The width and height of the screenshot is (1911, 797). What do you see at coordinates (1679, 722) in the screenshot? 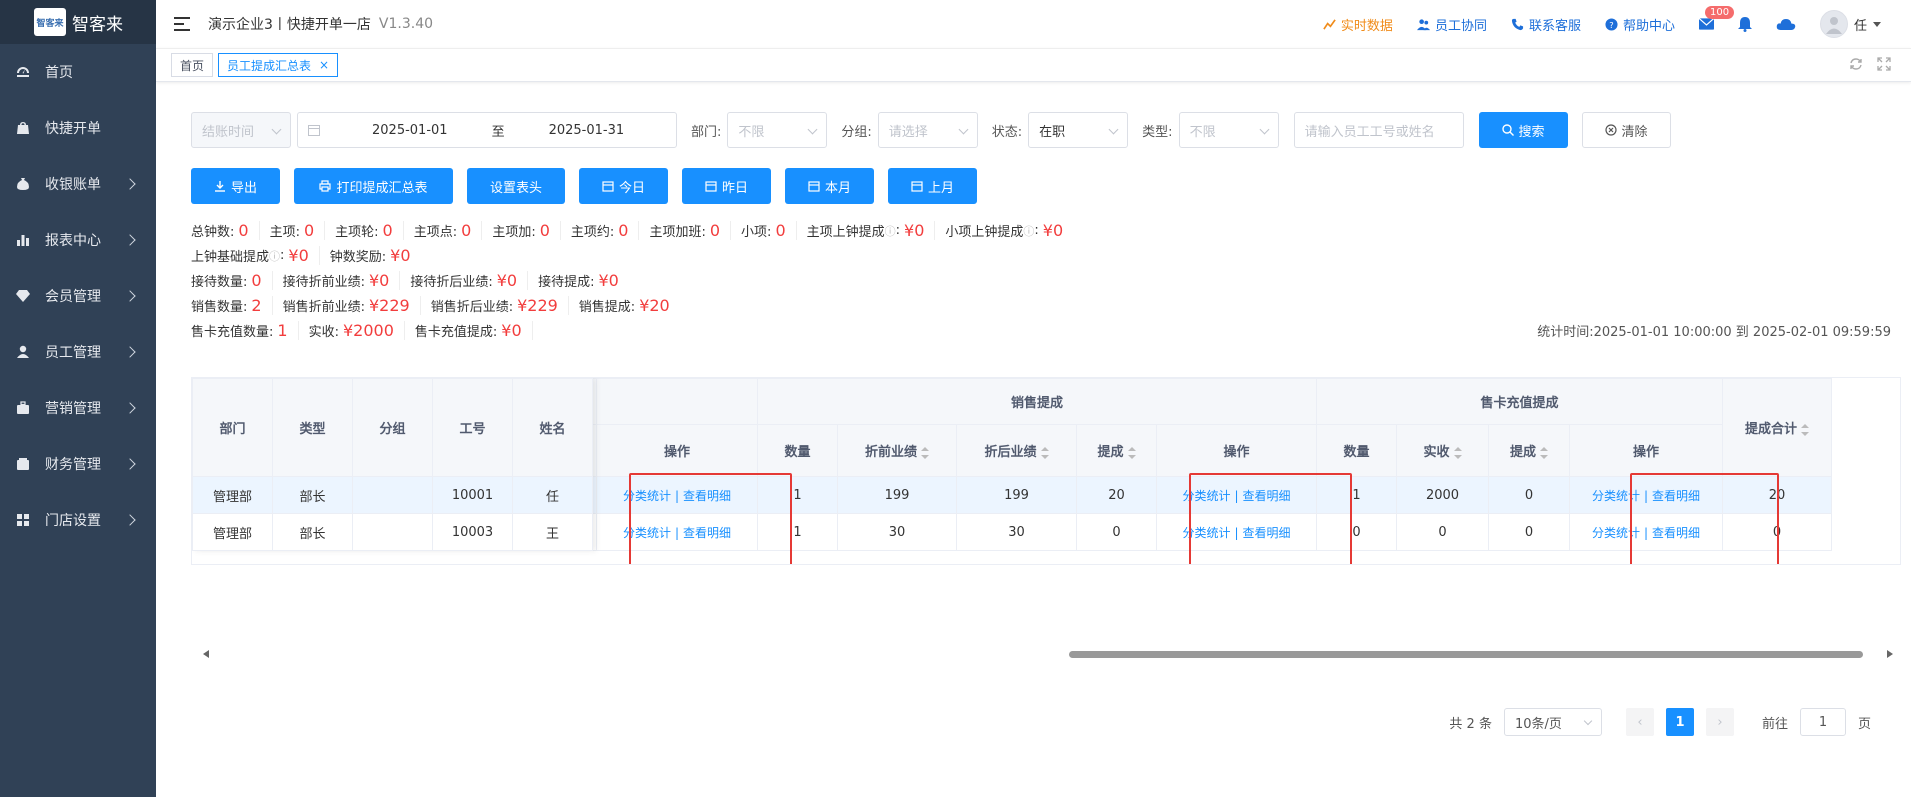
I see `page-1-button: 1` at bounding box center [1679, 722].